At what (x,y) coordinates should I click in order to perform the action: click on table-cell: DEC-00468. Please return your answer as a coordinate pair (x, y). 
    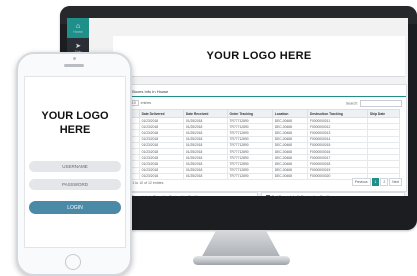
    Looking at the image, I should click on (289, 176).